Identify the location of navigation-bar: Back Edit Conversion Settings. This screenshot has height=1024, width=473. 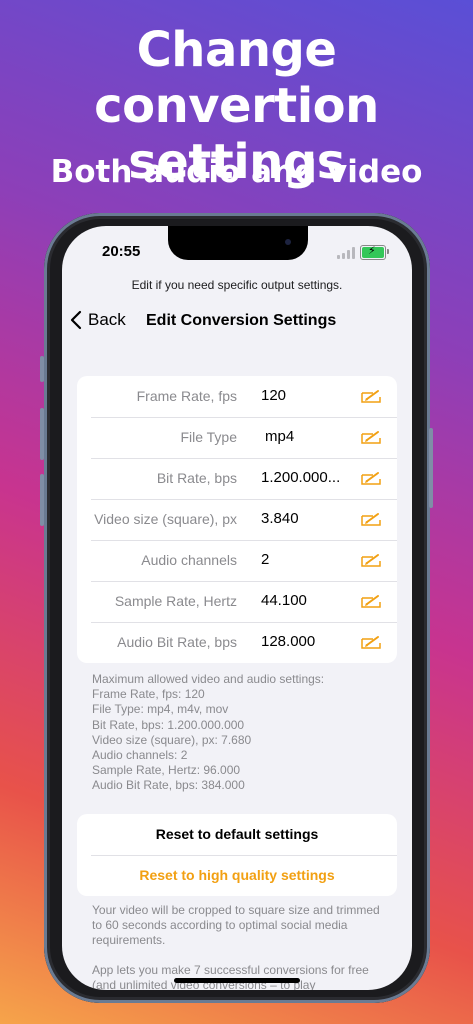
(237, 322).